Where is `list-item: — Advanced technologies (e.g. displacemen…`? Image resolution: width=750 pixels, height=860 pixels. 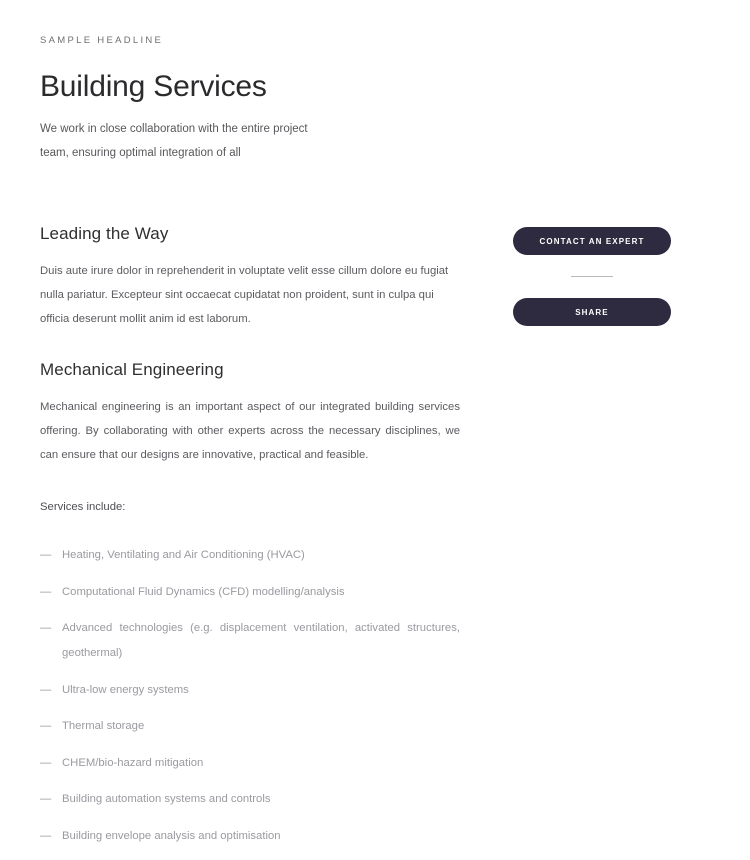
list-item: — Advanced technologies (e.g. displacemen… is located at coordinates (250, 641).